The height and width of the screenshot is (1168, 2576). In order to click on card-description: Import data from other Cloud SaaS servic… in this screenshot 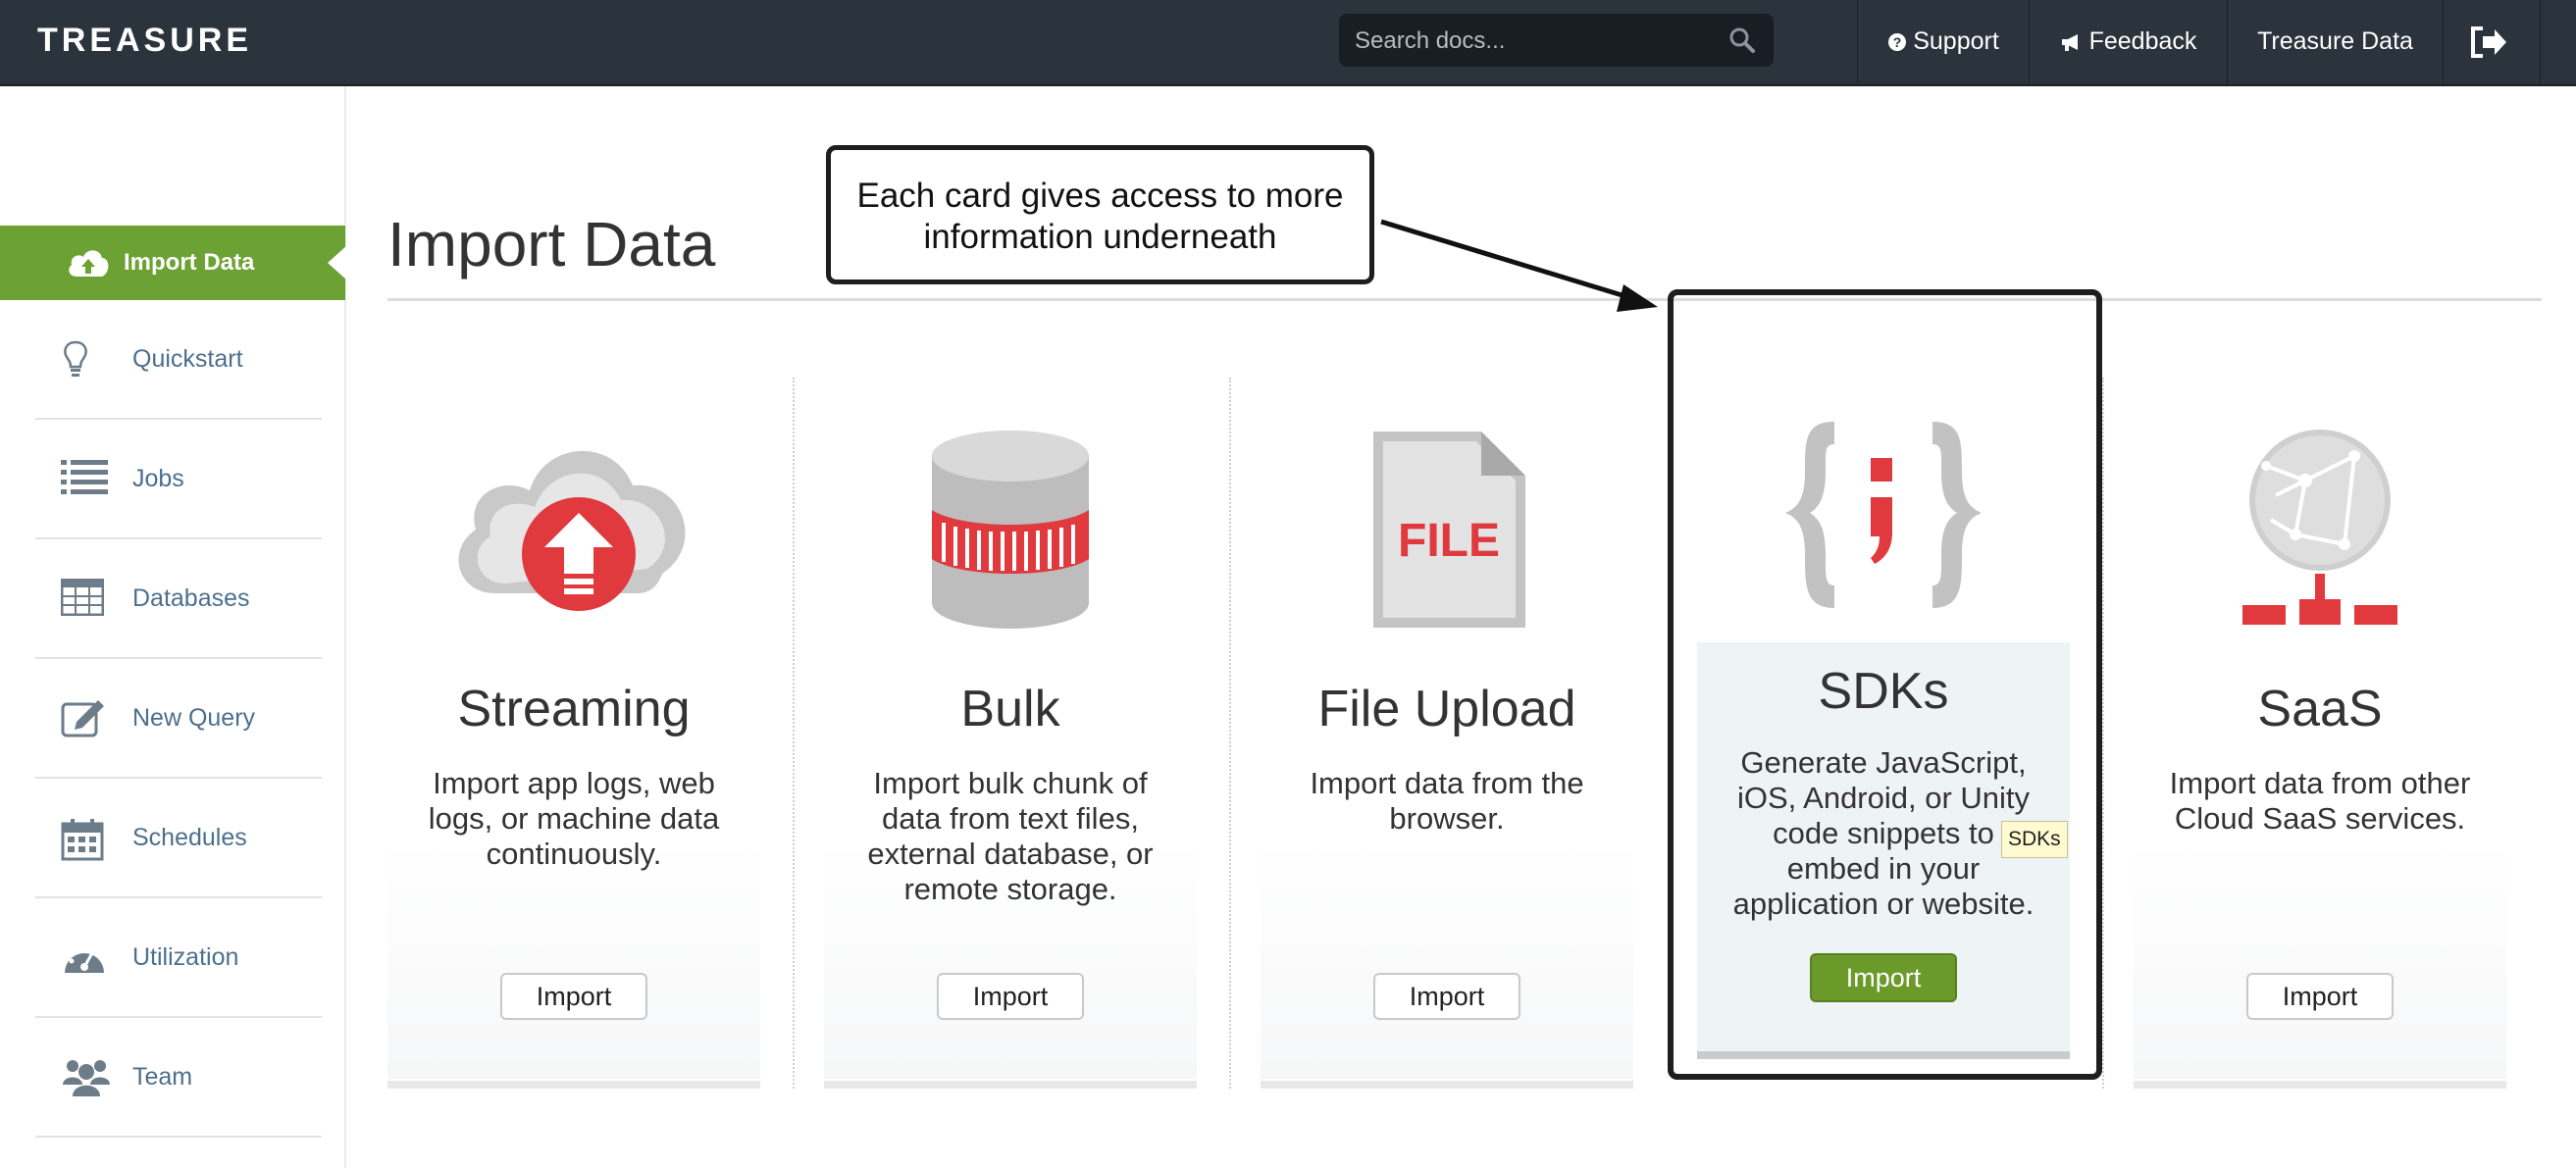, I will do `click(2320, 801)`.